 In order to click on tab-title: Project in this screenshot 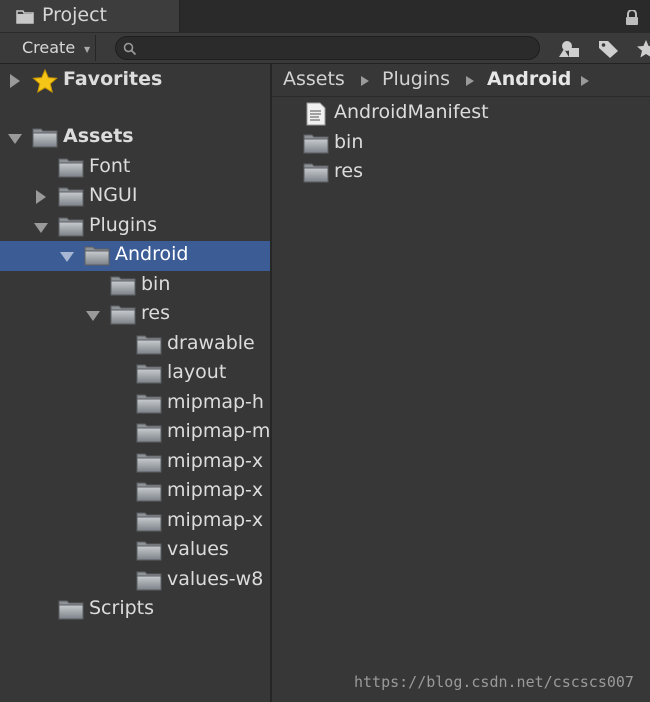, I will do `click(75, 15)`.